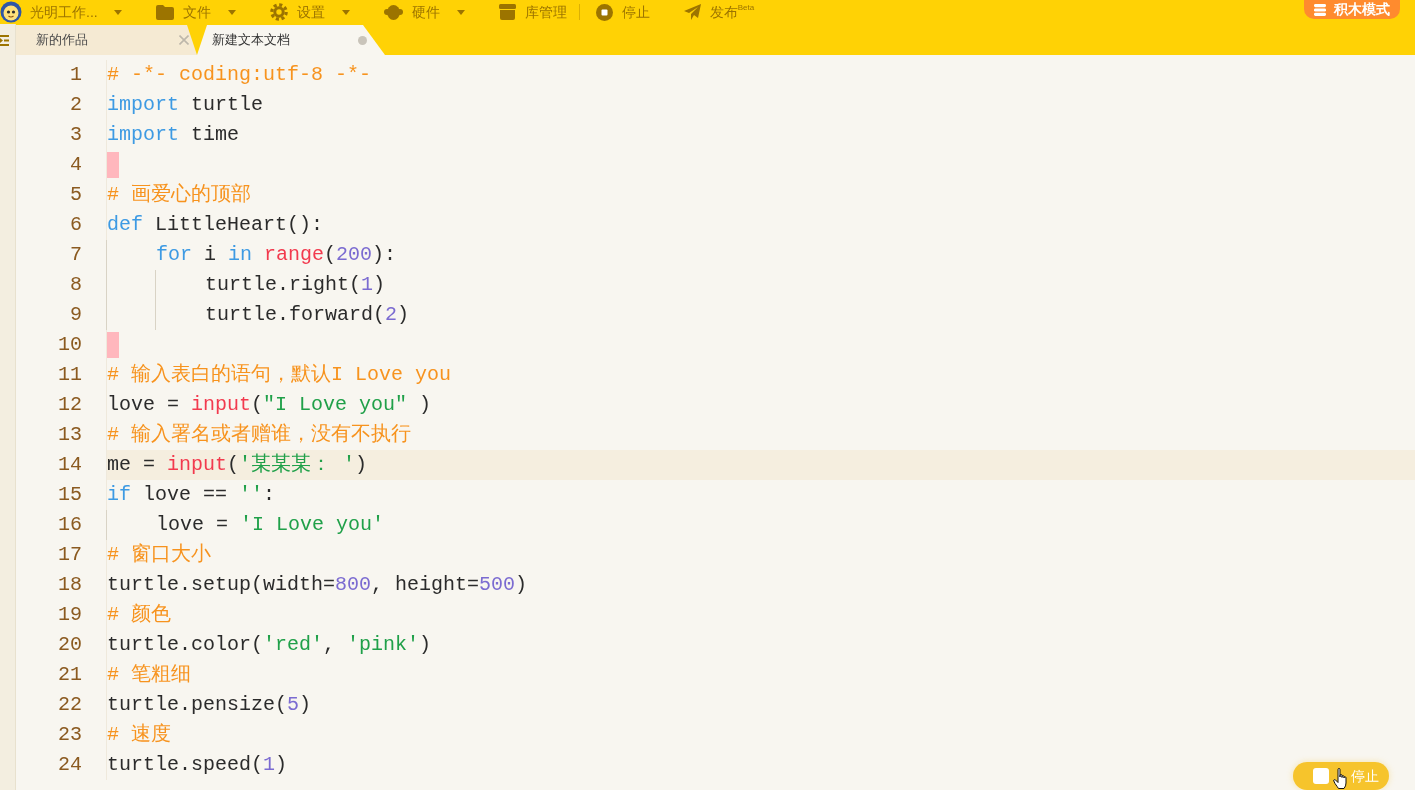  What do you see at coordinates (70, 675) in the screenshot?
I see `line-number: 21` at bounding box center [70, 675].